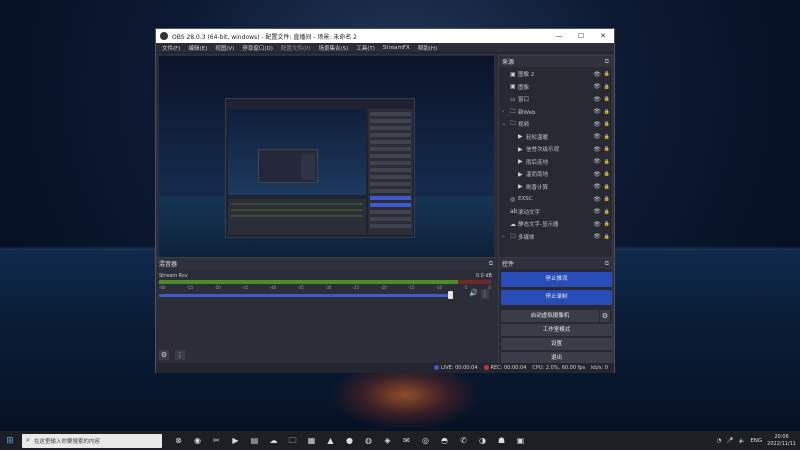 This screenshot has height=450, width=800. Describe the element at coordinates (473, 293) in the screenshot. I see `speaker-icon: 🔊` at that location.